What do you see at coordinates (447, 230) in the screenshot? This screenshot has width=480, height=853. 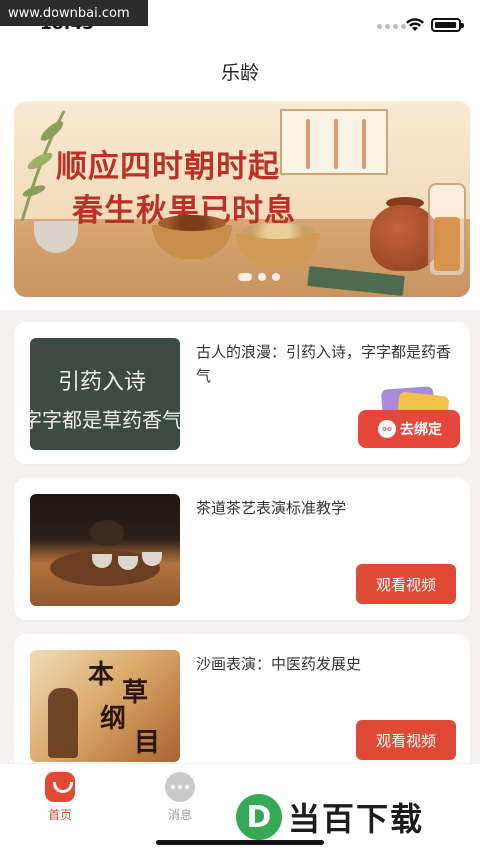 I see `glass-jar` at bounding box center [447, 230].